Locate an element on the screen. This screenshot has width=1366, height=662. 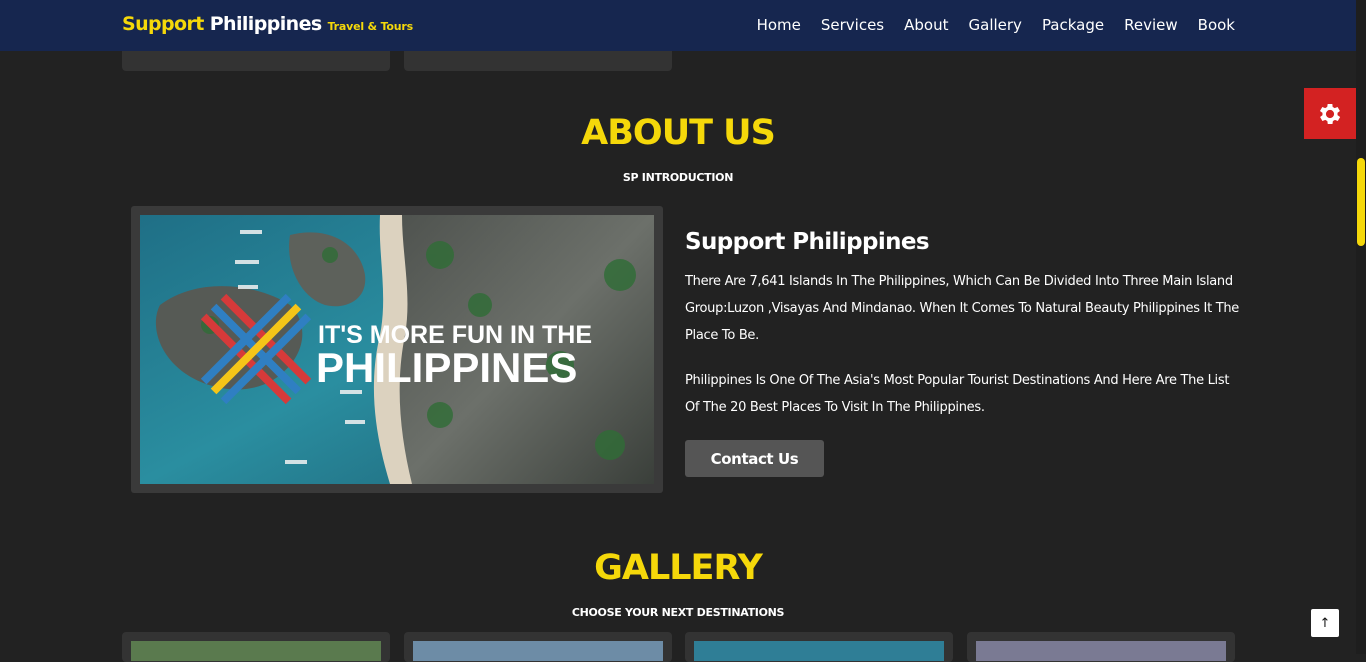
gear-icon is located at coordinates (1330, 113).